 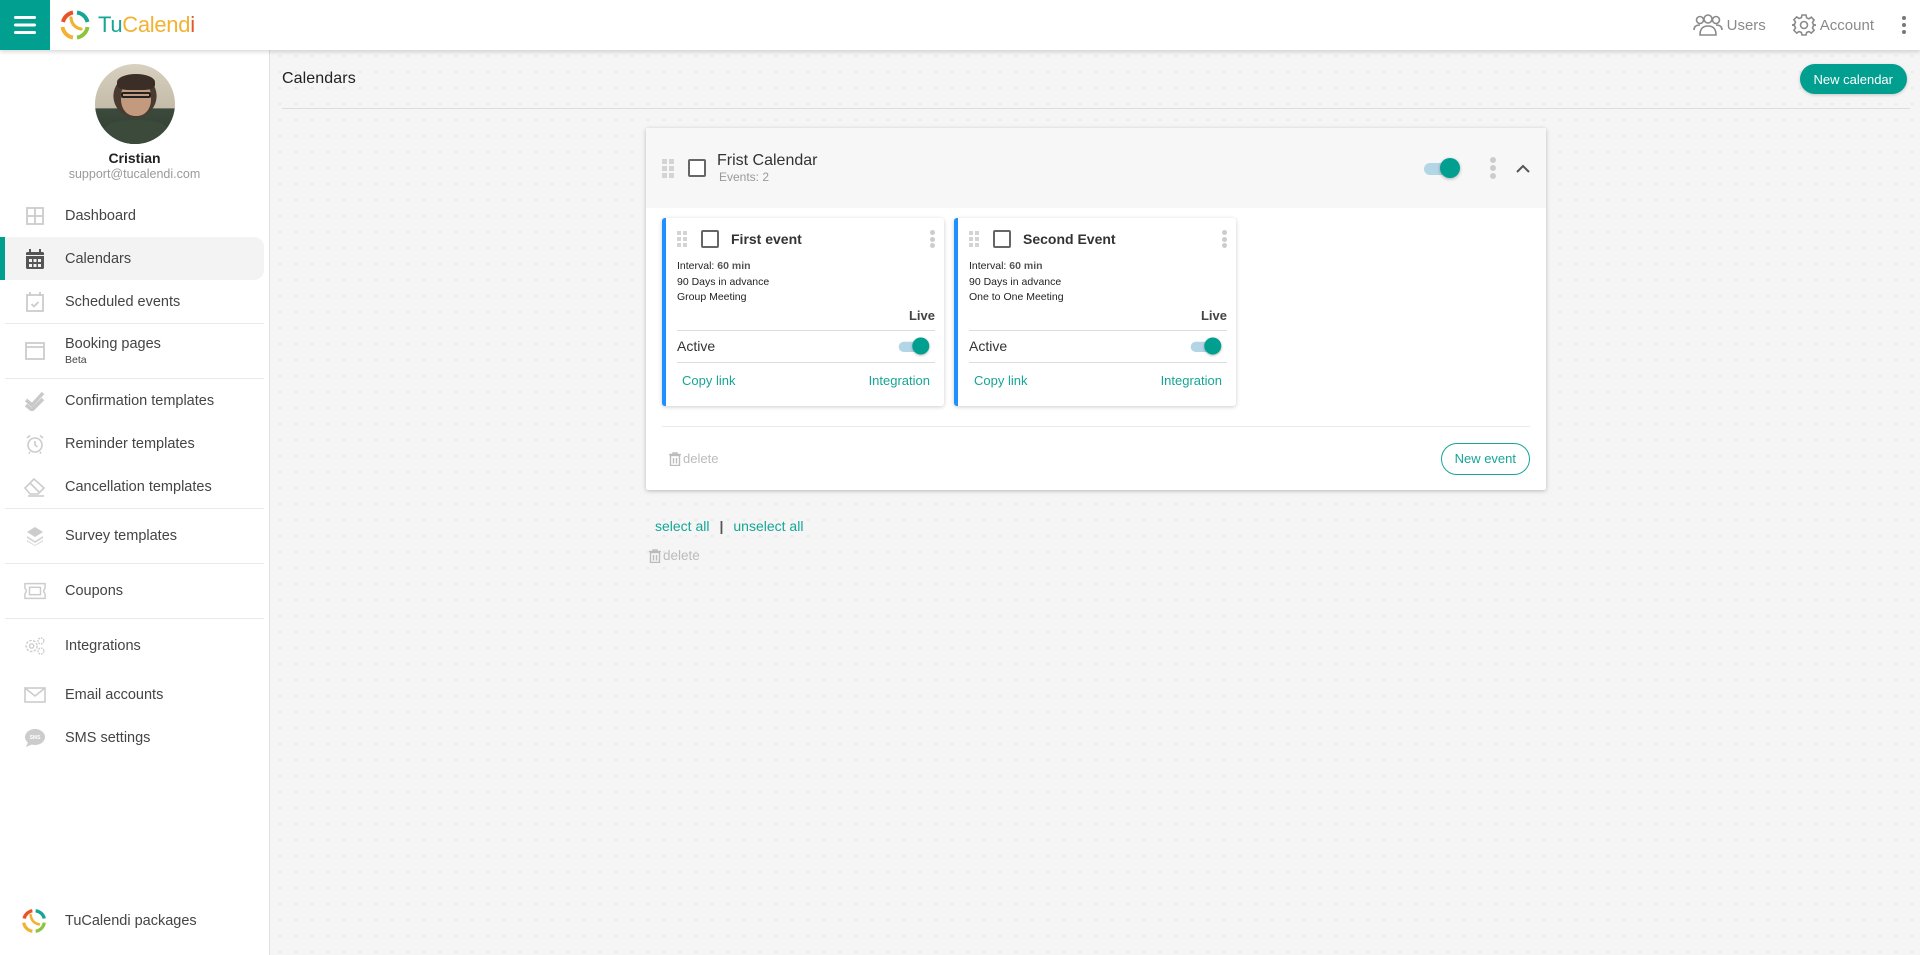 I want to click on brand-part-tu: Tu, so click(x=110, y=24).